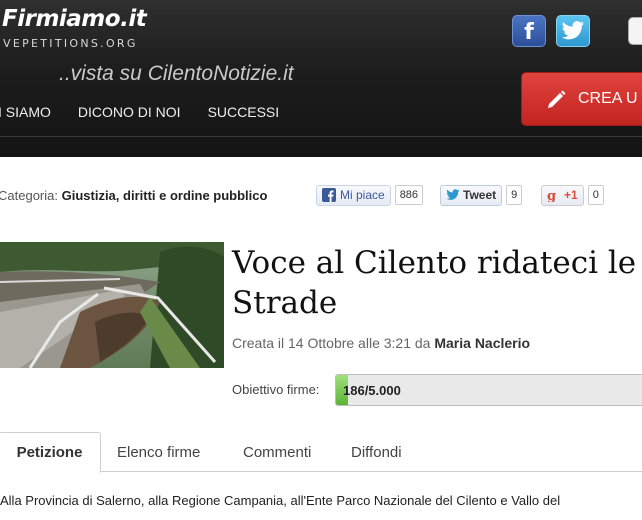 The image size is (642, 520). I want to click on site-logo: Firmiamo.it, so click(74, 19).